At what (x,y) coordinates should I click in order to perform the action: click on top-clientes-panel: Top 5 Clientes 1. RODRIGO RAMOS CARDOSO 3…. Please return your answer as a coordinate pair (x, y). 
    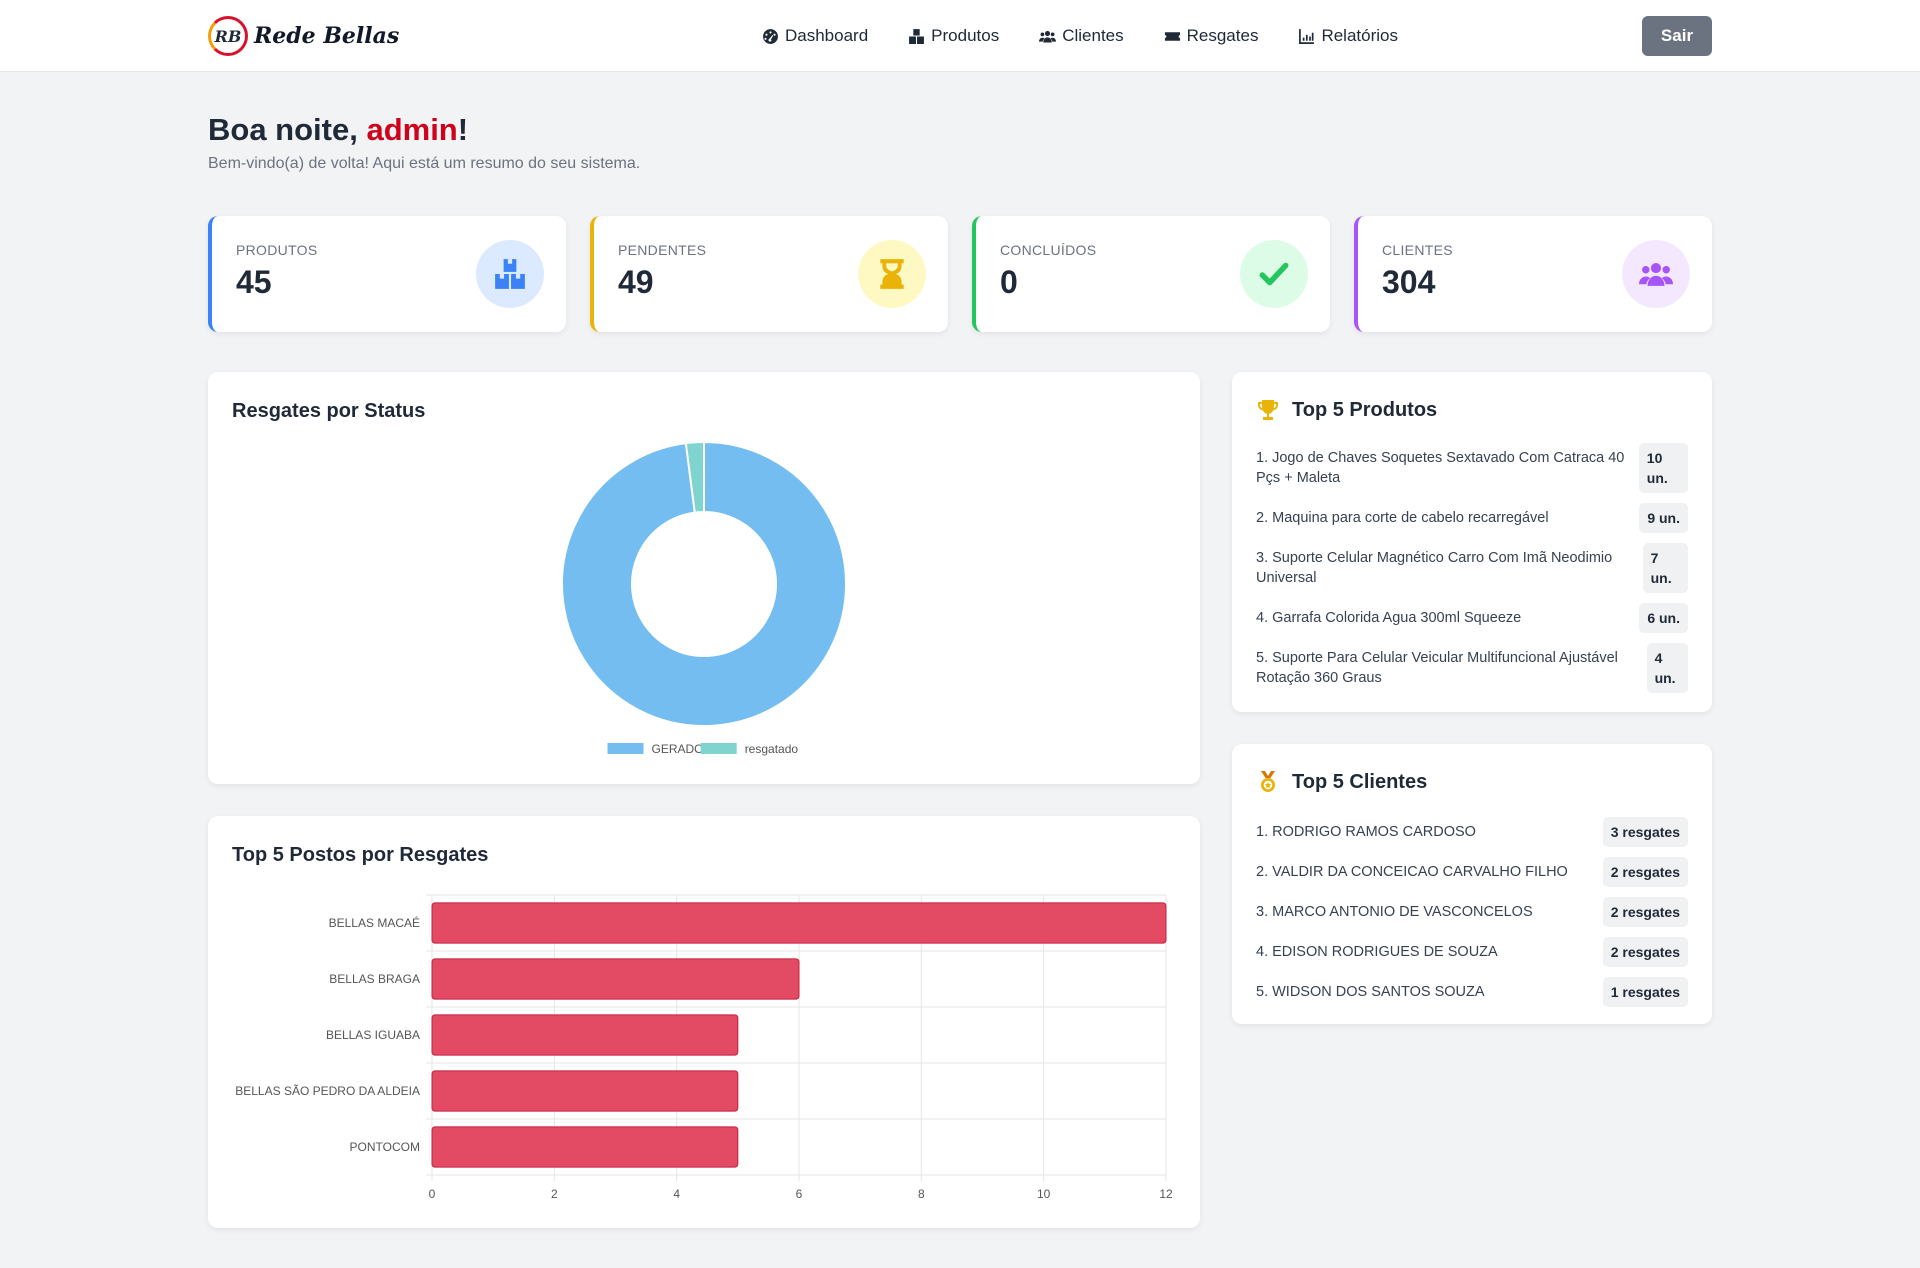
    Looking at the image, I should click on (1472, 884).